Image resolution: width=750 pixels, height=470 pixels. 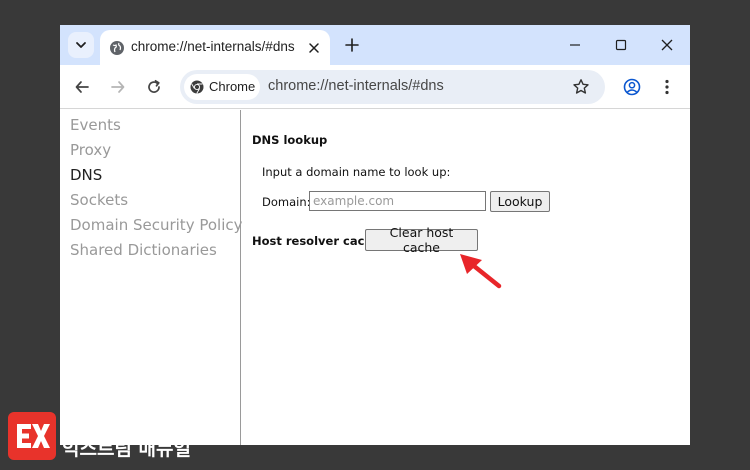 I want to click on maximize-icon, so click(x=621, y=45).